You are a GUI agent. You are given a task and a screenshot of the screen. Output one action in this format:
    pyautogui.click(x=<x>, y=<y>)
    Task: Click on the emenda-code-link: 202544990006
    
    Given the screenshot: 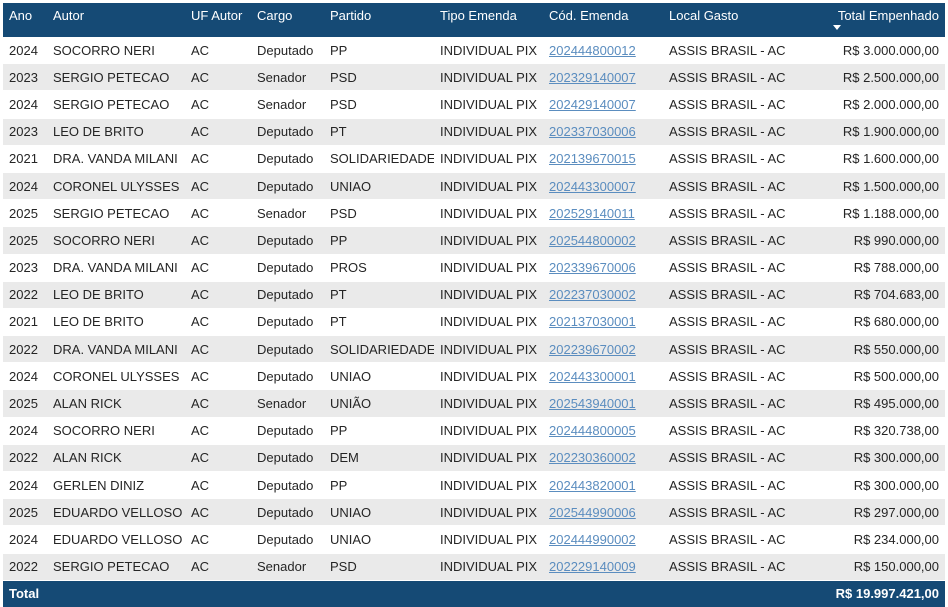 What is the action you would take?
    pyautogui.click(x=592, y=512)
    